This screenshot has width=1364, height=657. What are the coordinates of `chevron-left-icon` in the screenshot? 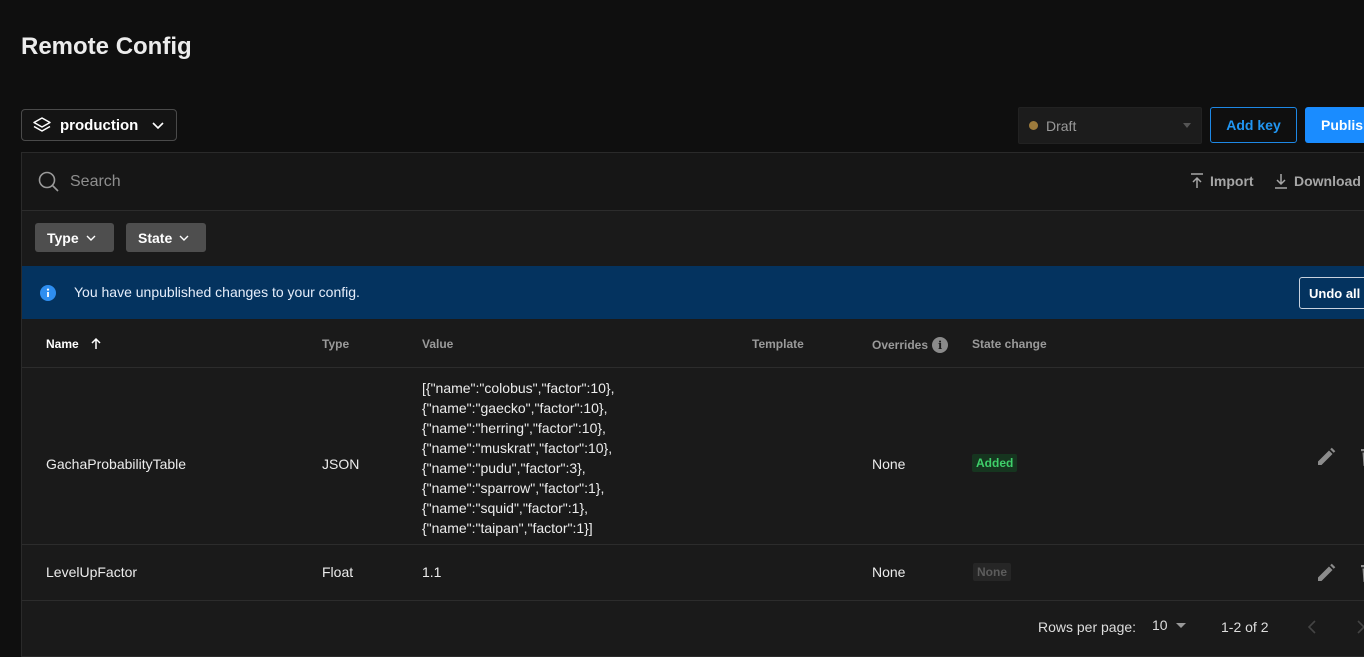 It's located at (1313, 627).